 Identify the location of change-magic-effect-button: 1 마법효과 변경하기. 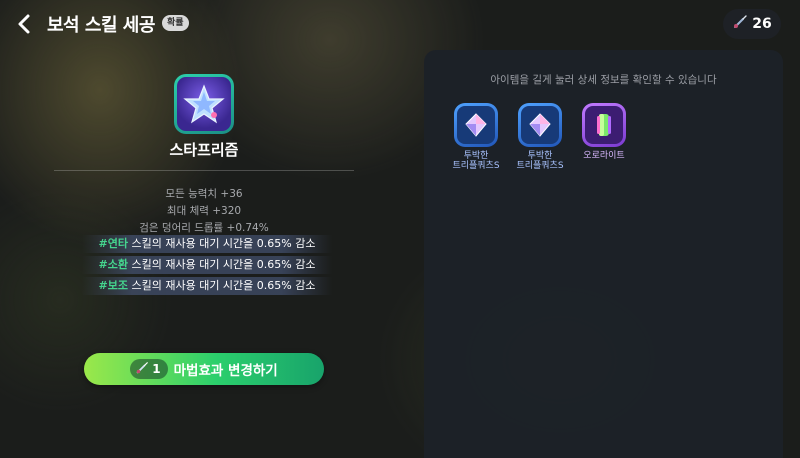
(204, 369).